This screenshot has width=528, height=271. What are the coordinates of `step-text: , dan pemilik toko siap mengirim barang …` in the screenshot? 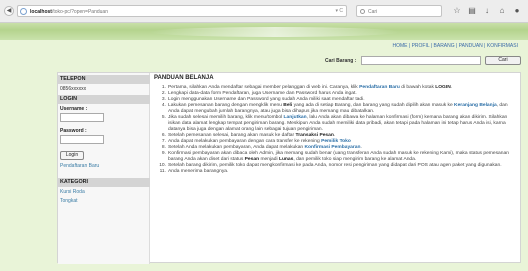 It's located at (355, 159).